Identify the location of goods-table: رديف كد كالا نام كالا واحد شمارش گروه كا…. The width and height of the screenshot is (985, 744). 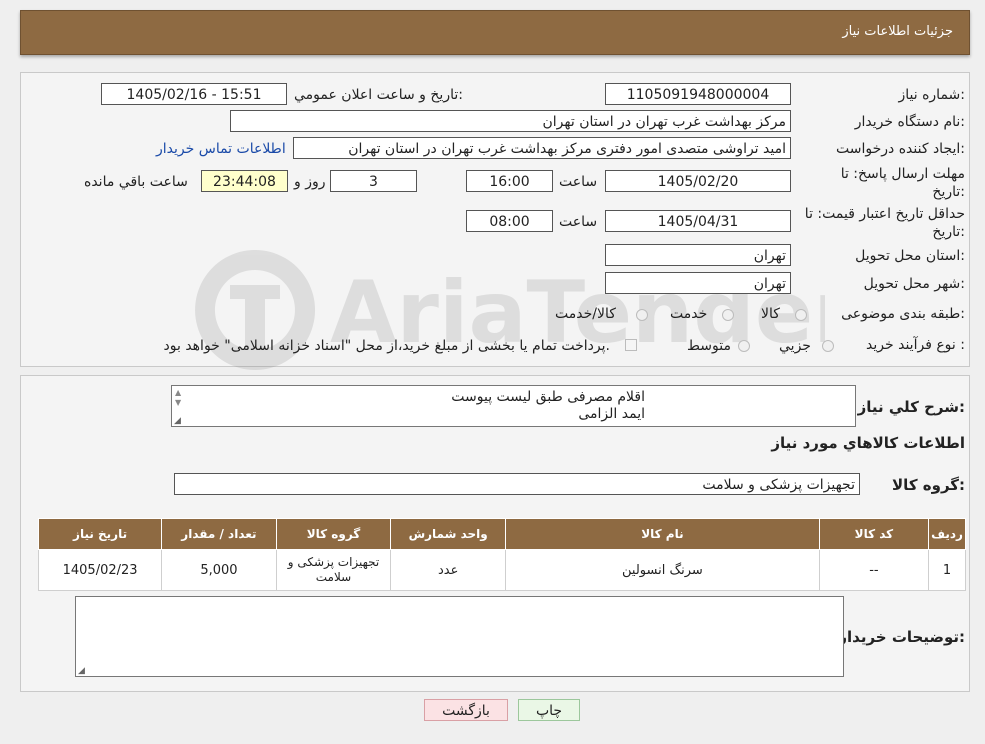
(501, 554).